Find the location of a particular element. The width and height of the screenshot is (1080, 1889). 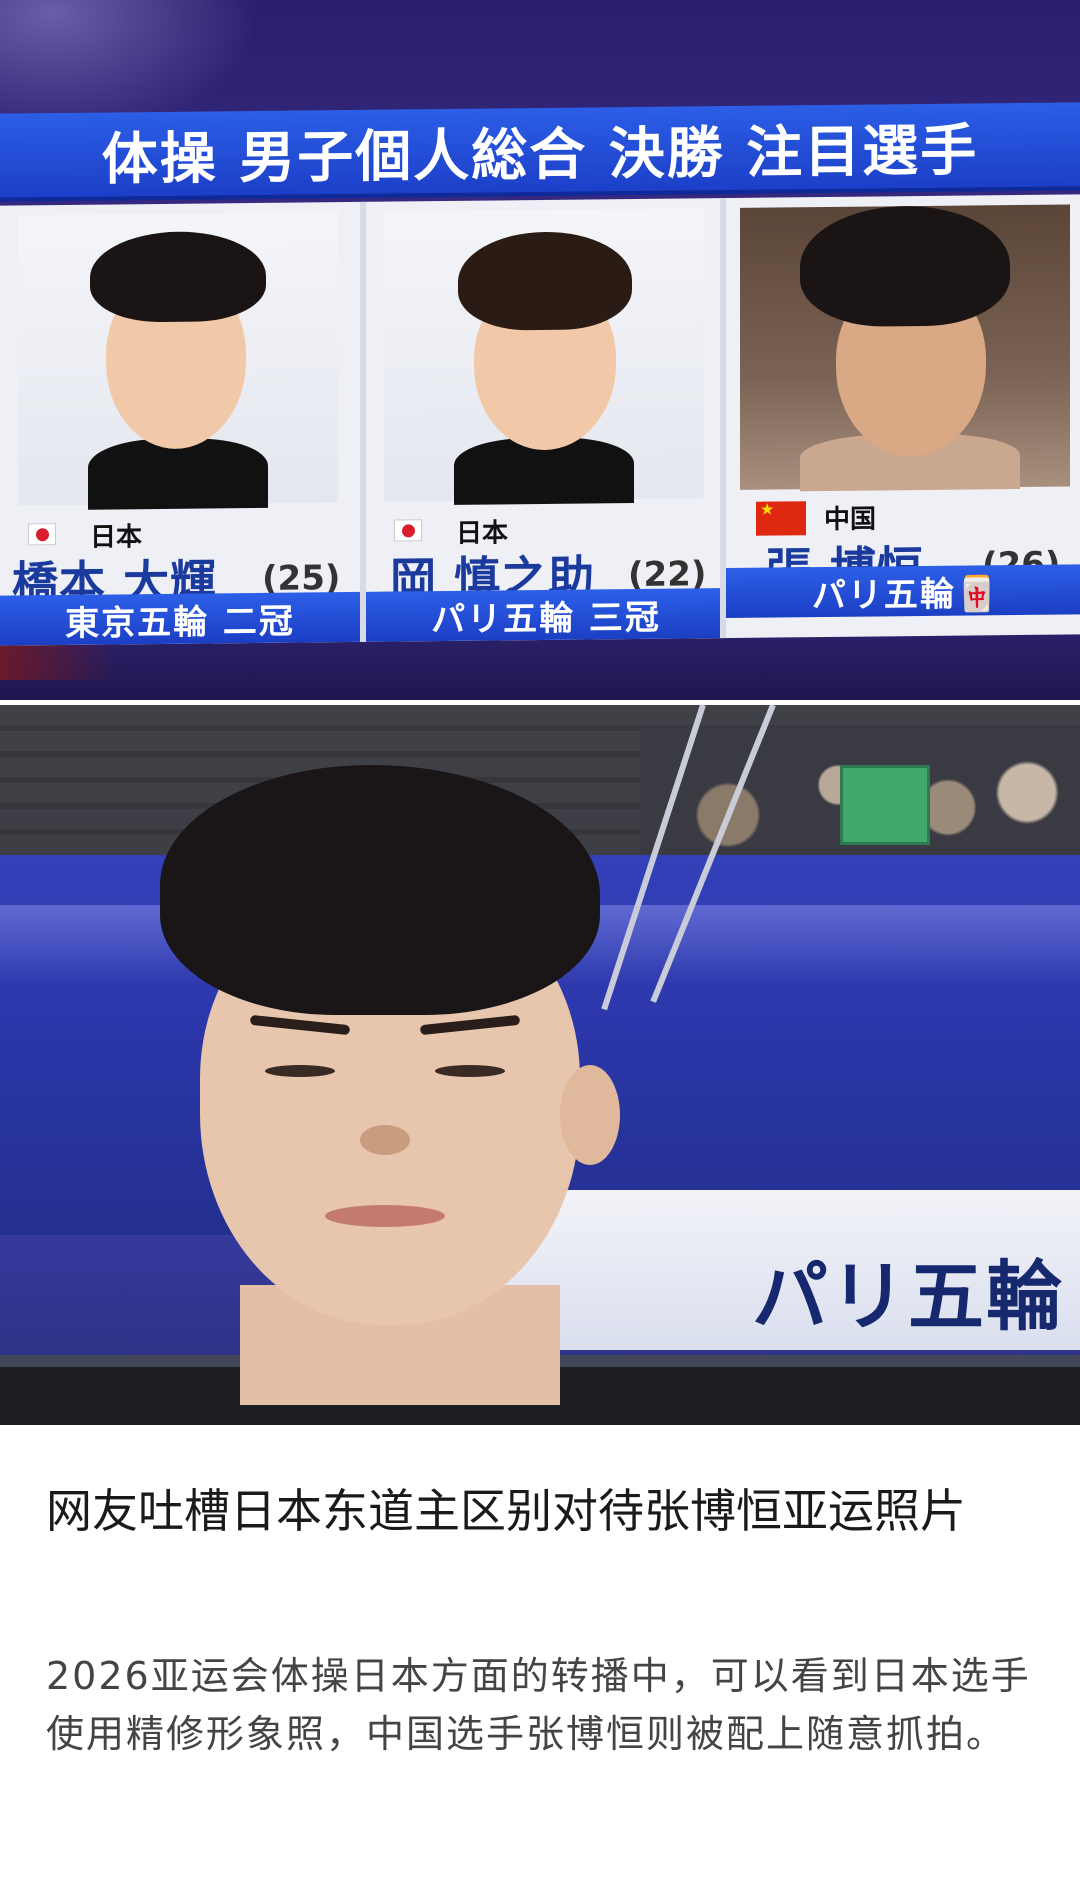

graphic-title-bar: 体操 男子個人総合 決勝 注目選手 is located at coordinates (540, 152).